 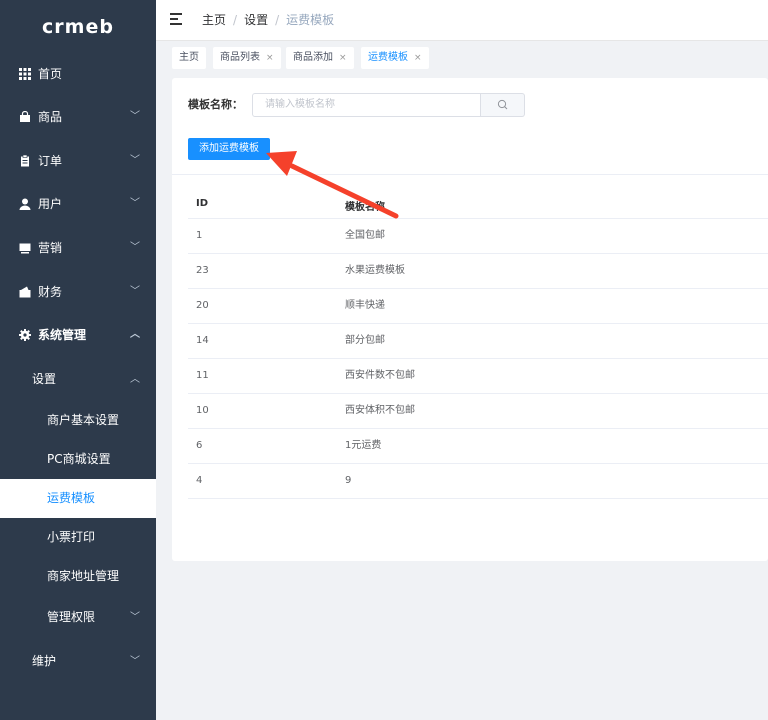 I want to click on tab-product-list: 商品列表 ×, so click(x=247, y=58).